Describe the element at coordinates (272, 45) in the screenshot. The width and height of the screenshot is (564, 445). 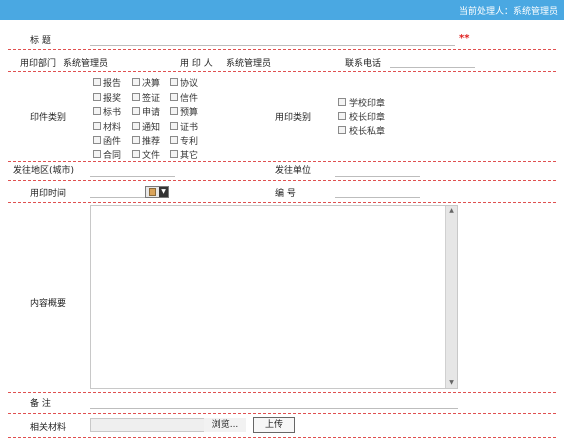
I see `title-input` at that location.